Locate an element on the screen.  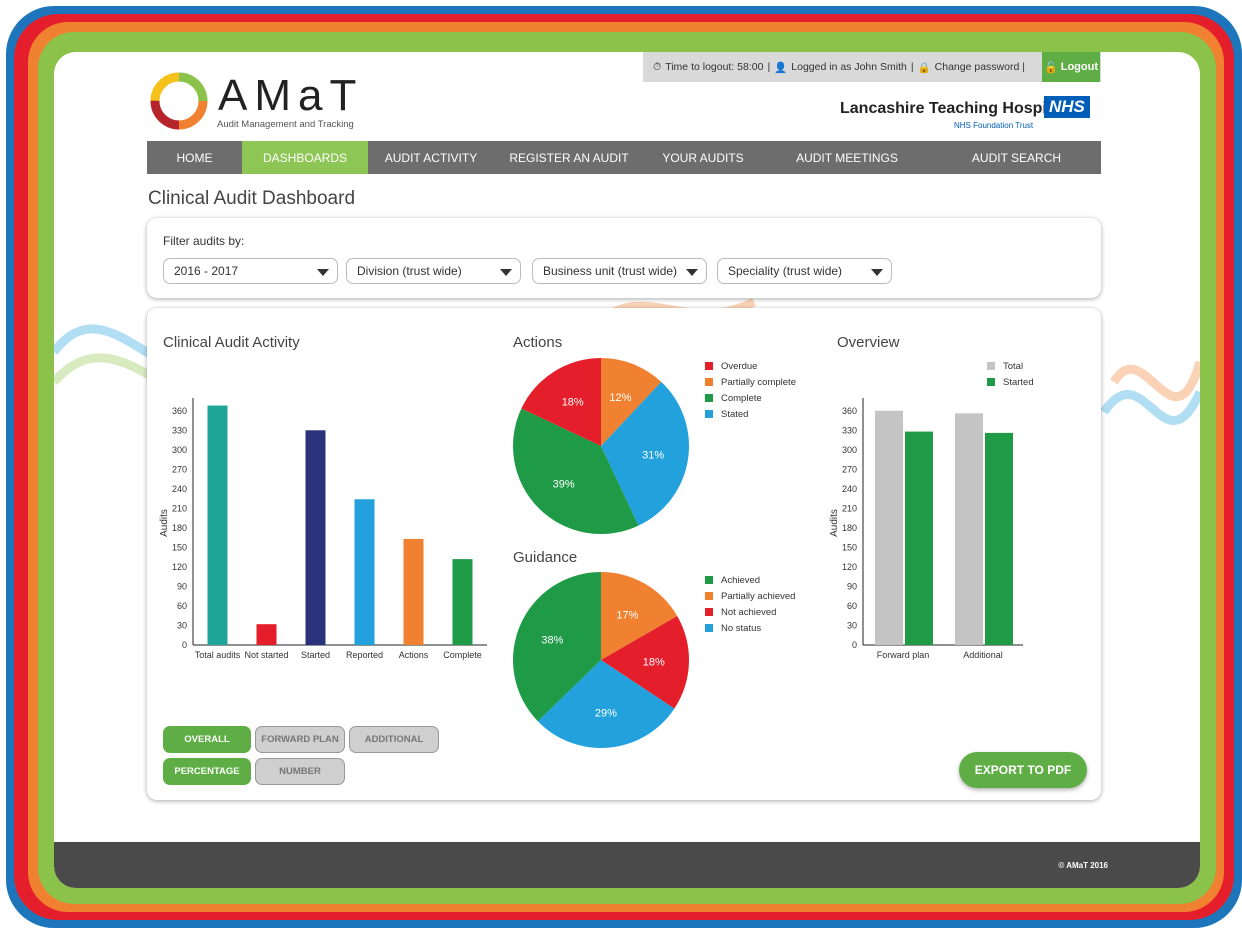
logout-button: 🔓 Logout is located at coordinates (1071, 67).